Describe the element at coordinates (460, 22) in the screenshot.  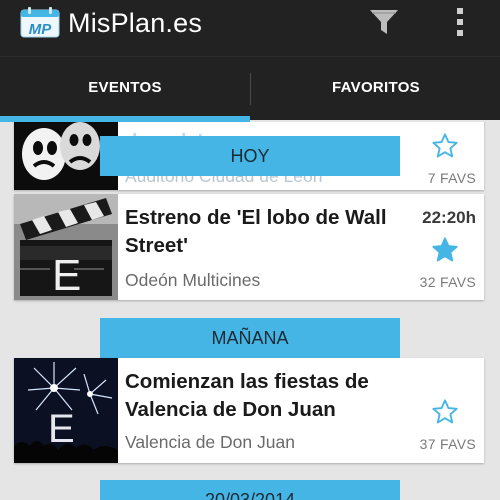
I see `overflow-menu-icon` at that location.